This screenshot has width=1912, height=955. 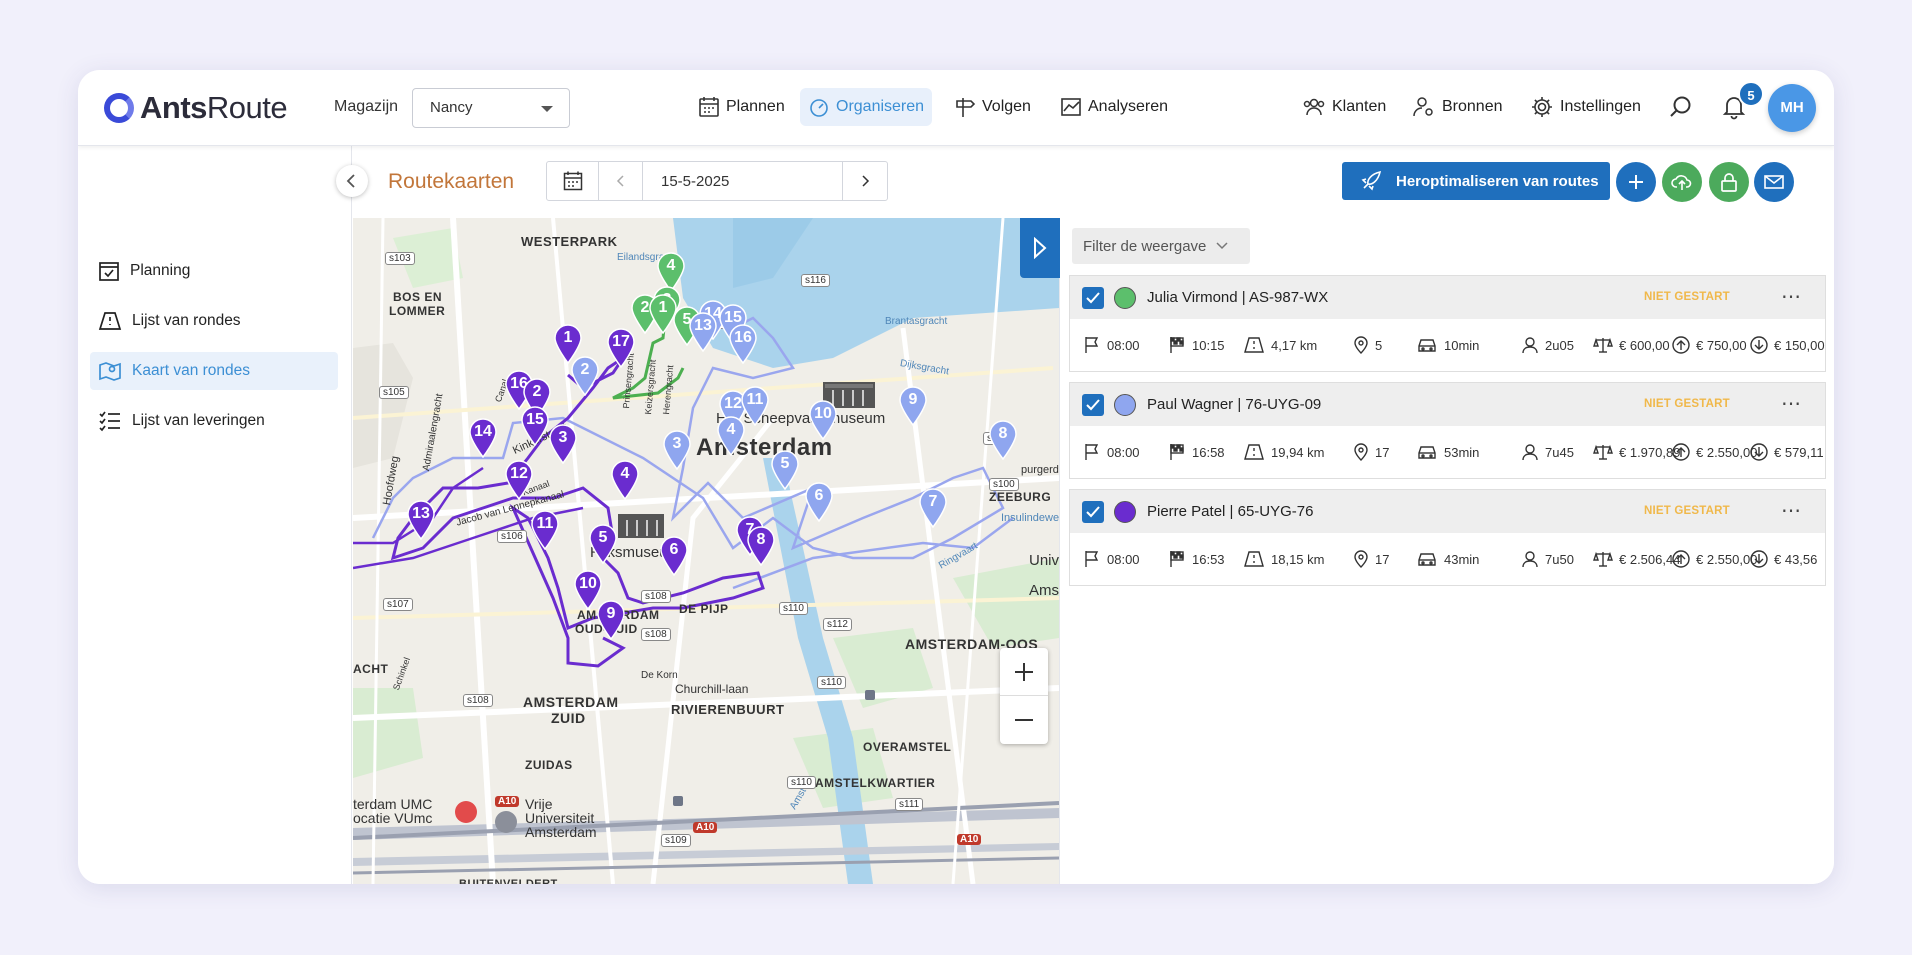 I want to click on marker-purple: 12, so click(x=519, y=480).